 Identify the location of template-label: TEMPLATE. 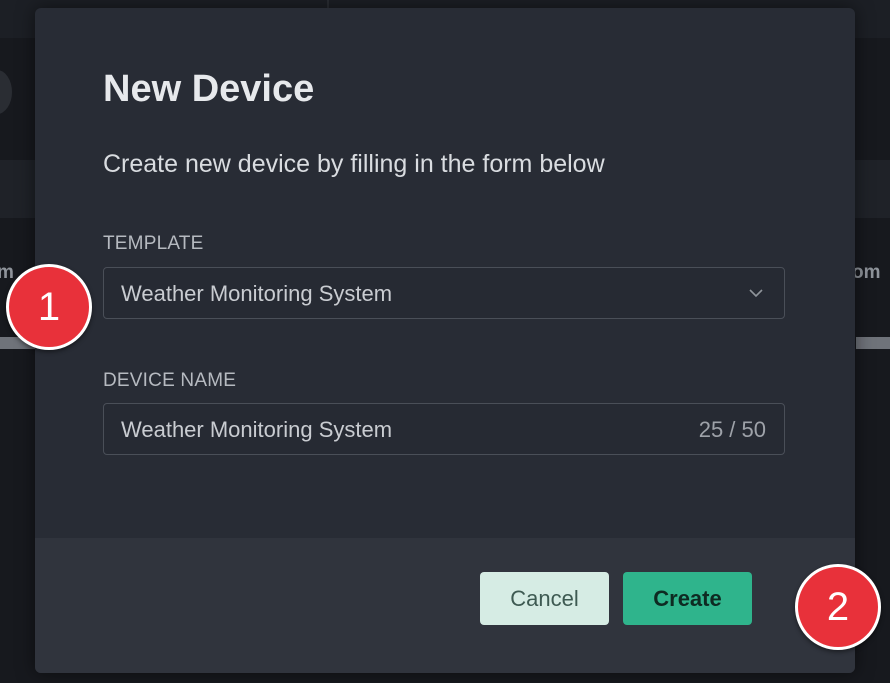
(153, 243).